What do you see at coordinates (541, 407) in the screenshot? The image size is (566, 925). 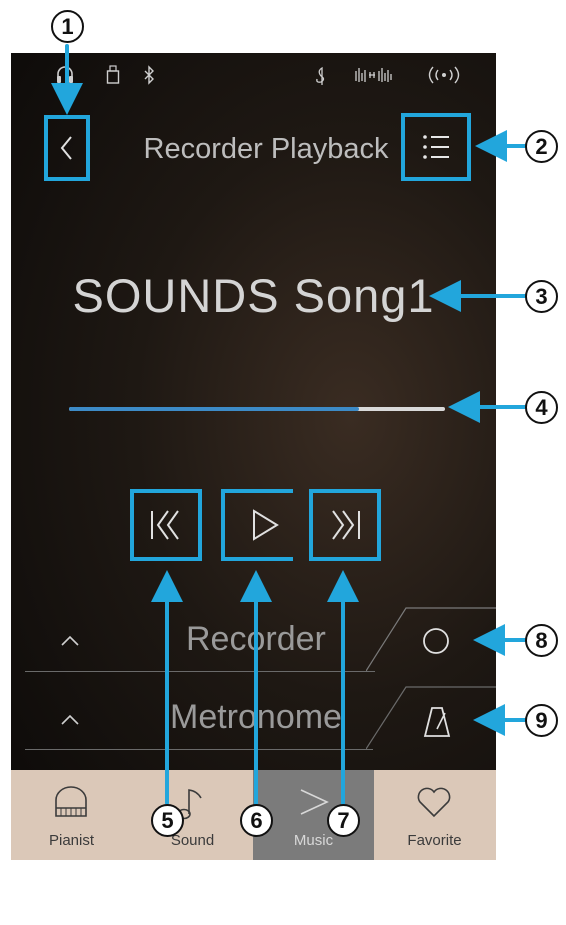 I see `callout-4: 4` at bounding box center [541, 407].